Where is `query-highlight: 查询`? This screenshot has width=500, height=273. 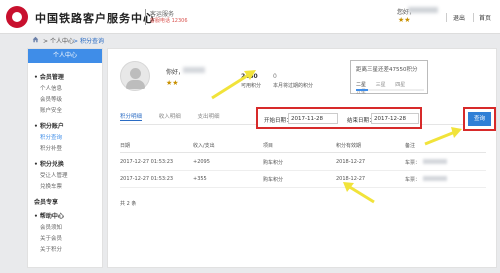 query-highlight: 查询 is located at coordinates (479, 119).